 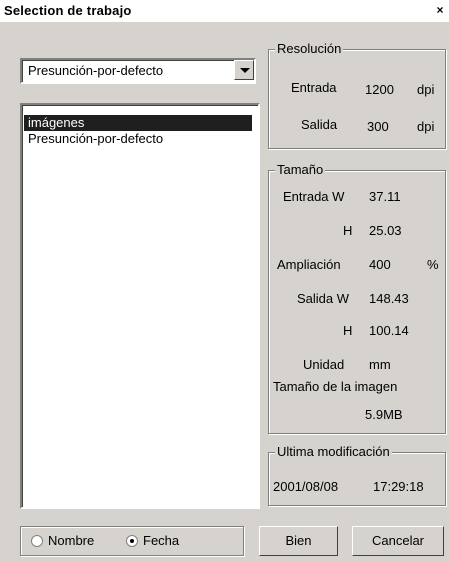 What do you see at coordinates (348, 330) in the screenshot?
I see `size-output-h-label: H` at bounding box center [348, 330].